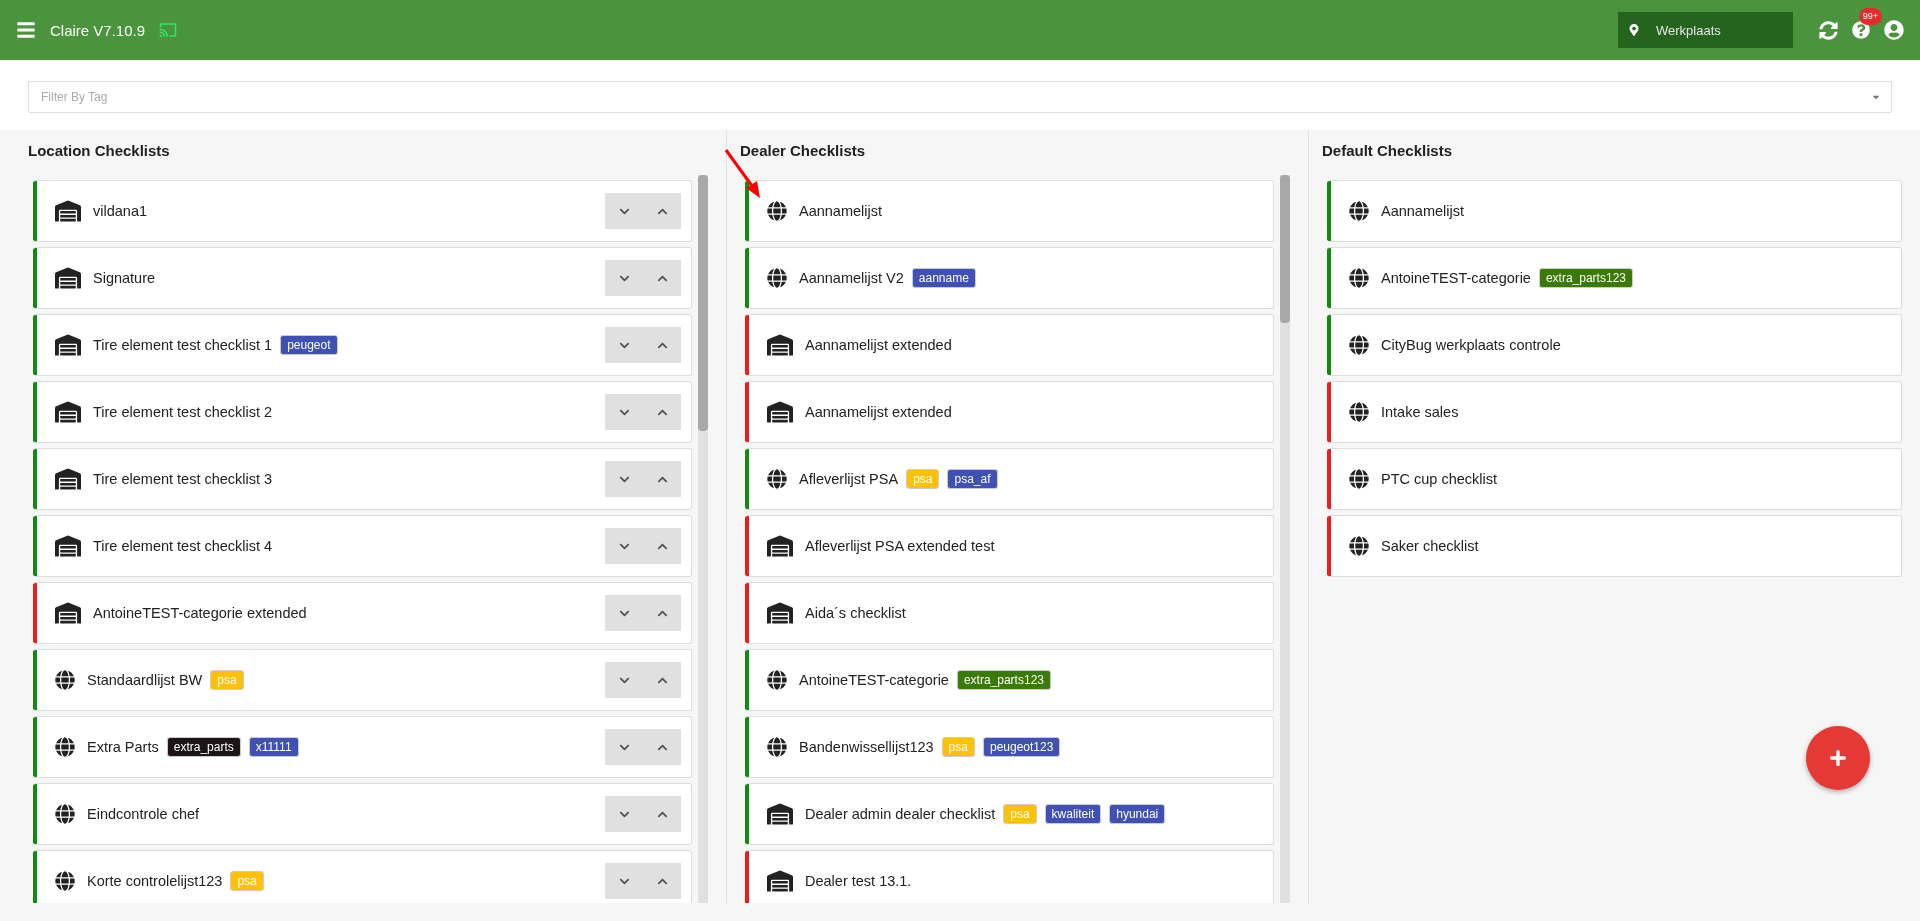  What do you see at coordinates (362, 345) in the screenshot?
I see `checklist-card: Tire element test checklist 1 peugeot` at bounding box center [362, 345].